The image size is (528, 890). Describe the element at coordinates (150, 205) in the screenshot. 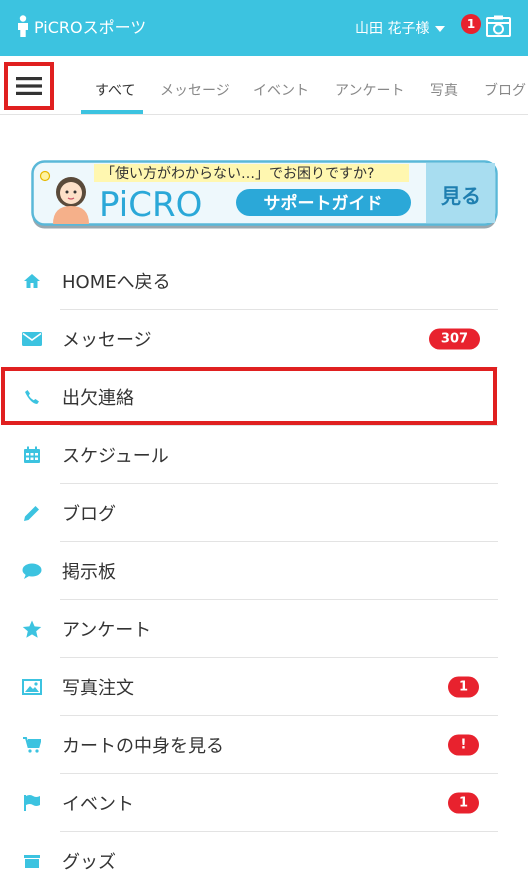

I see `banner-logo: PiCRO` at that location.